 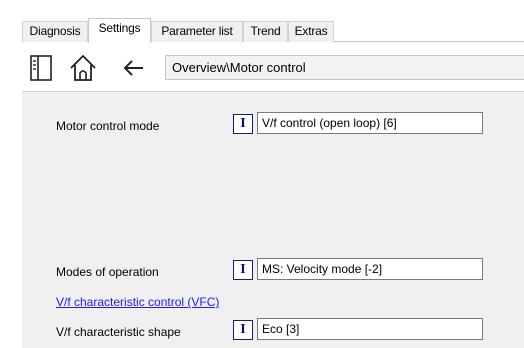 What do you see at coordinates (55, 31) in the screenshot?
I see `tab-diagnosis: Diagnosis` at bounding box center [55, 31].